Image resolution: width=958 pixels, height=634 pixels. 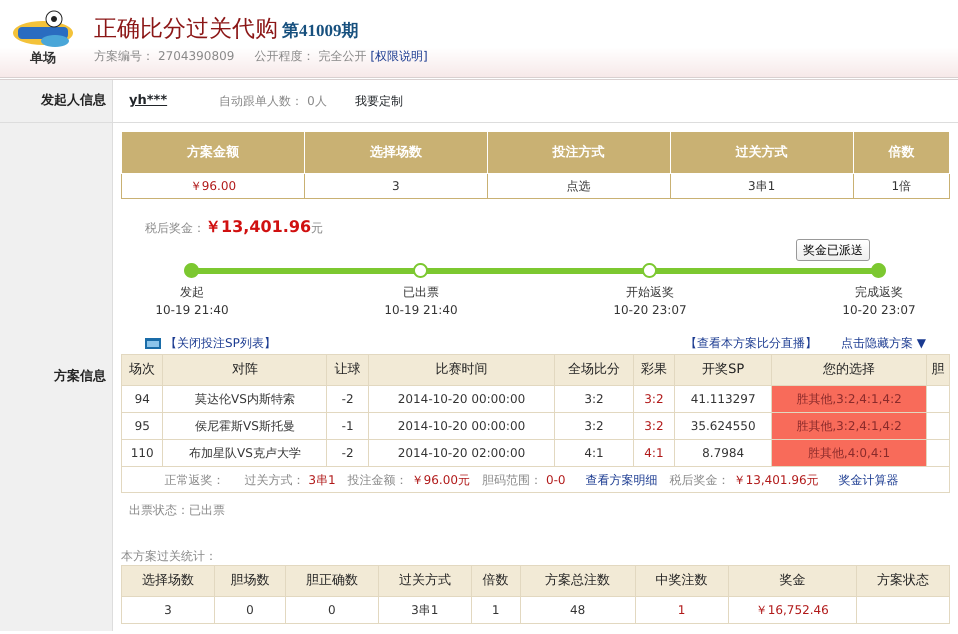 What do you see at coordinates (274, 480) in the screenshot?
I see `summary-label: 过关方式：` at bounding box center [274, 480].